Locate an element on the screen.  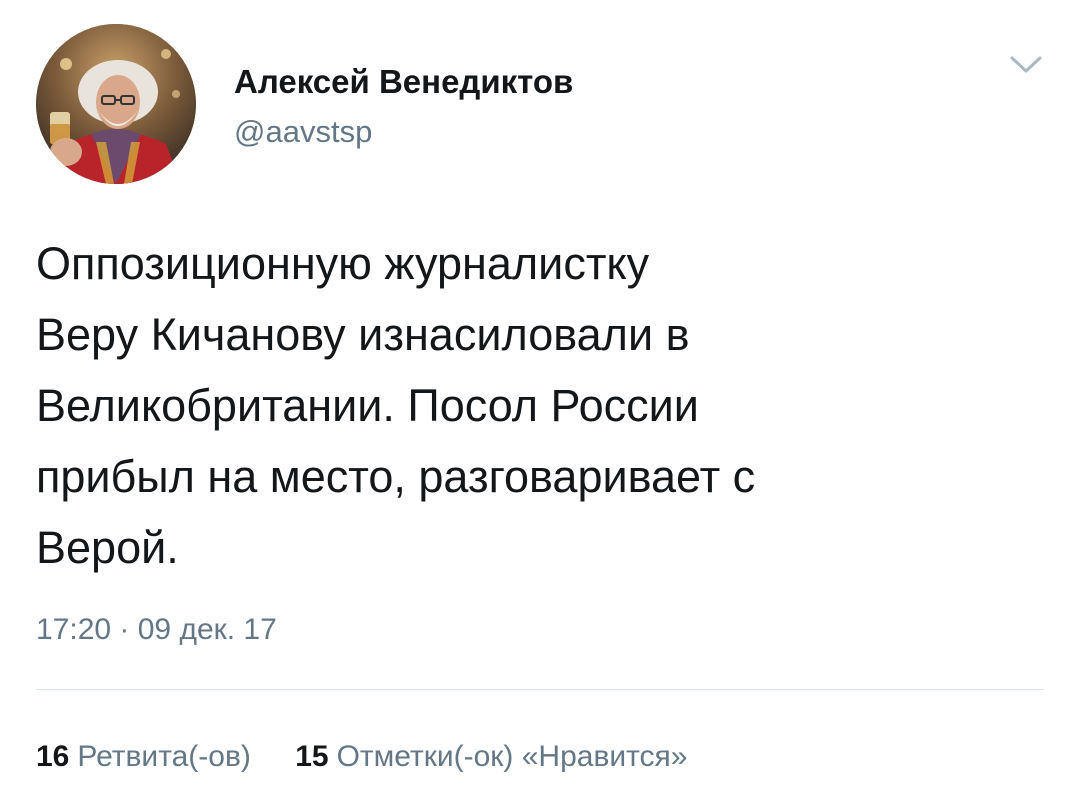
author-names: Алексей Венедиктов @aavstsp is located at coordinates (403, 107).